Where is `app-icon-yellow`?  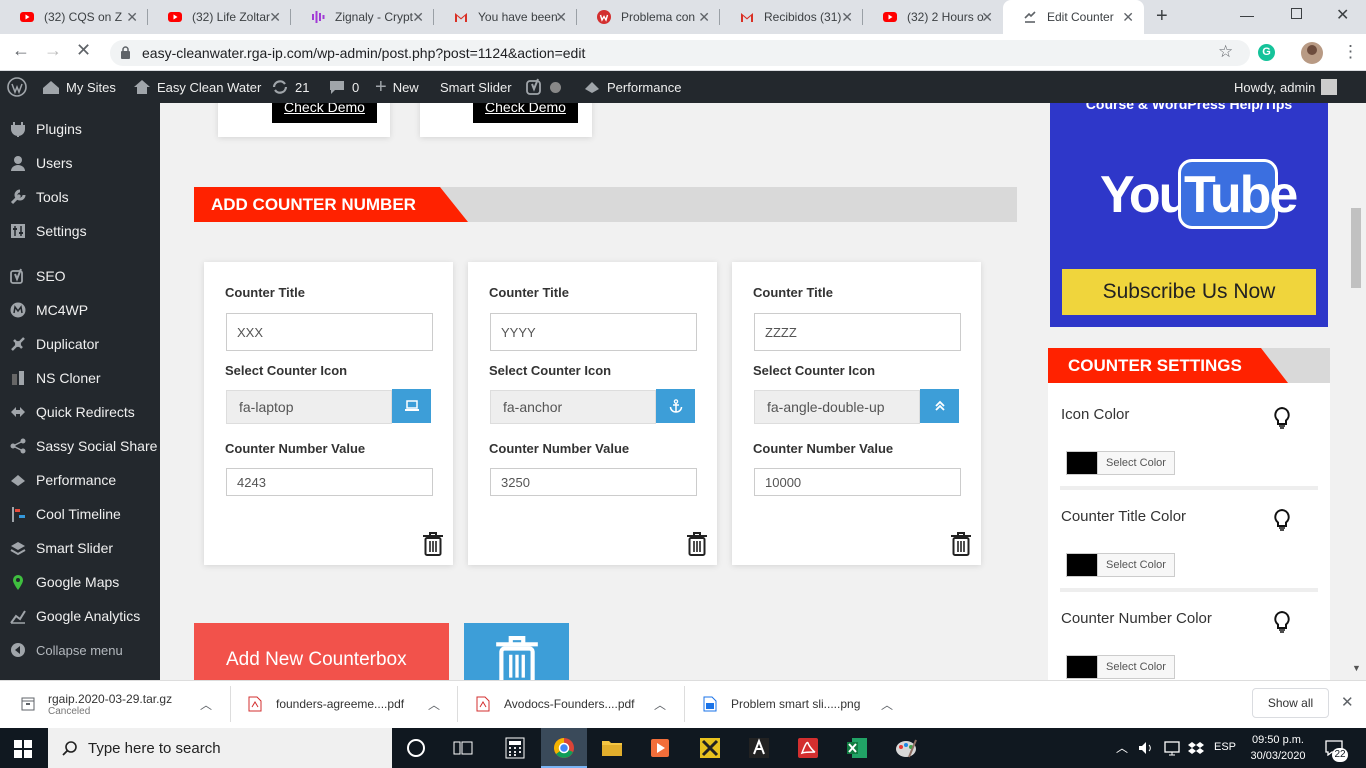
app-icon-yellow is located at coordinates (710, 748).